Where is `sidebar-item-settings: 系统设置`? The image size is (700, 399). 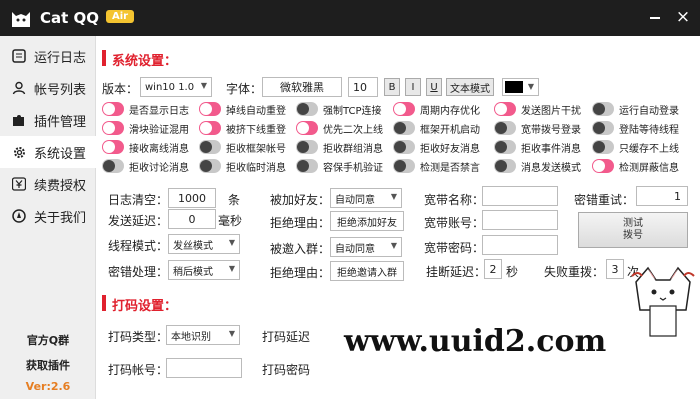 sidebar-item-settings: 系统设置 is located at coordinates (48, 152).